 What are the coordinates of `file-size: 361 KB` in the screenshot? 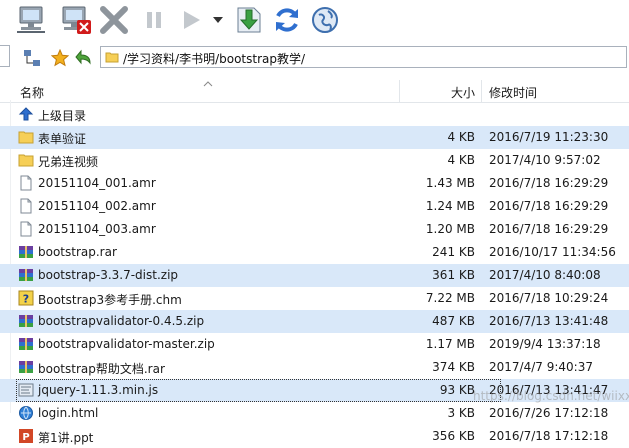 It's located at (453, 275).